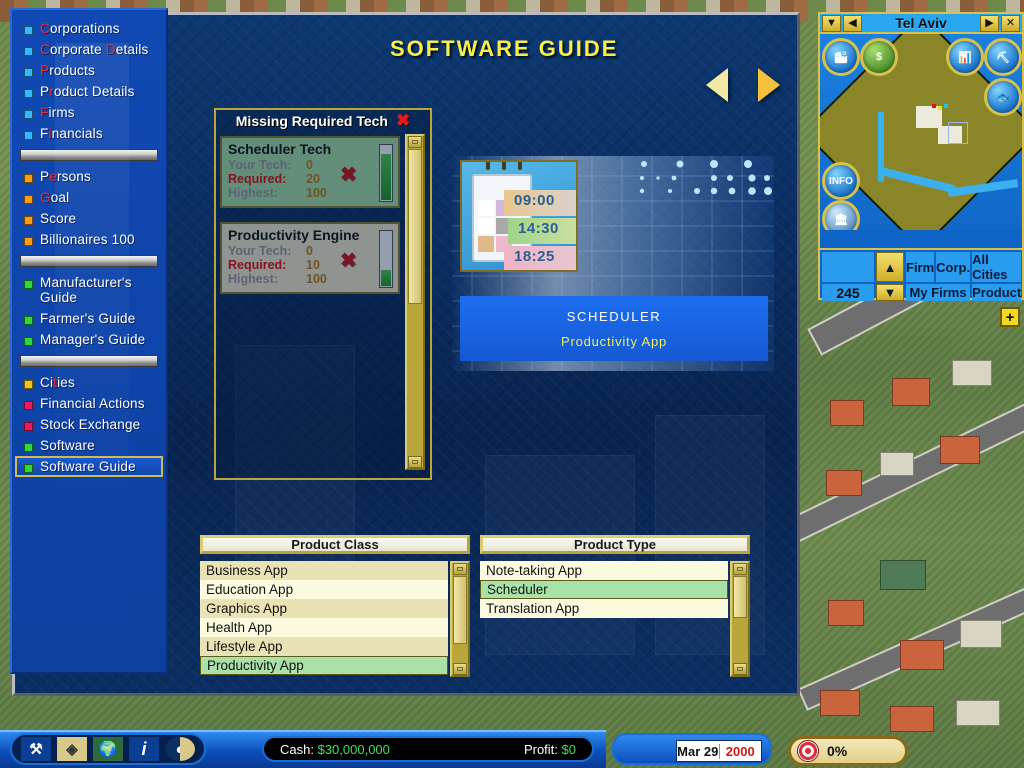 This screenshot has height=768, width=1024. What do you see at coordinates (540, 258) in the screenshot?
I see `time-bubble: 18:25` at bounding box center [540, 258].